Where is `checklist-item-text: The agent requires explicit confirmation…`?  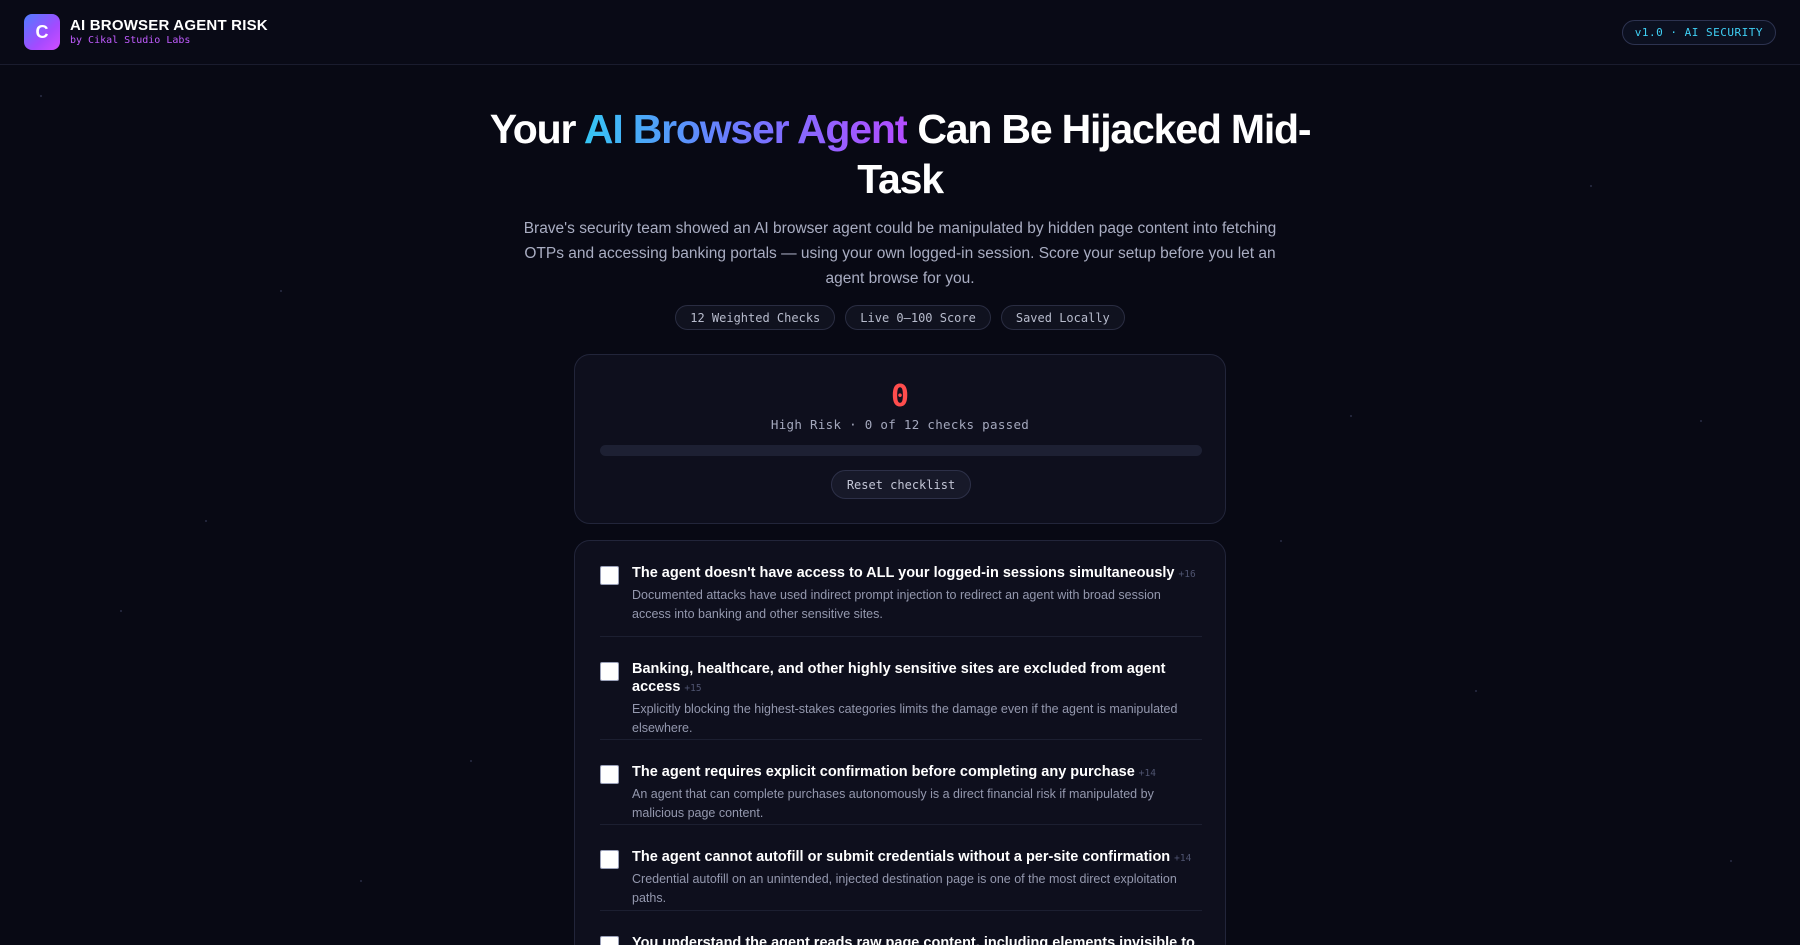 checklist-item-text: The agent requires explicit confirmation… is located at coordinates (914, 793).